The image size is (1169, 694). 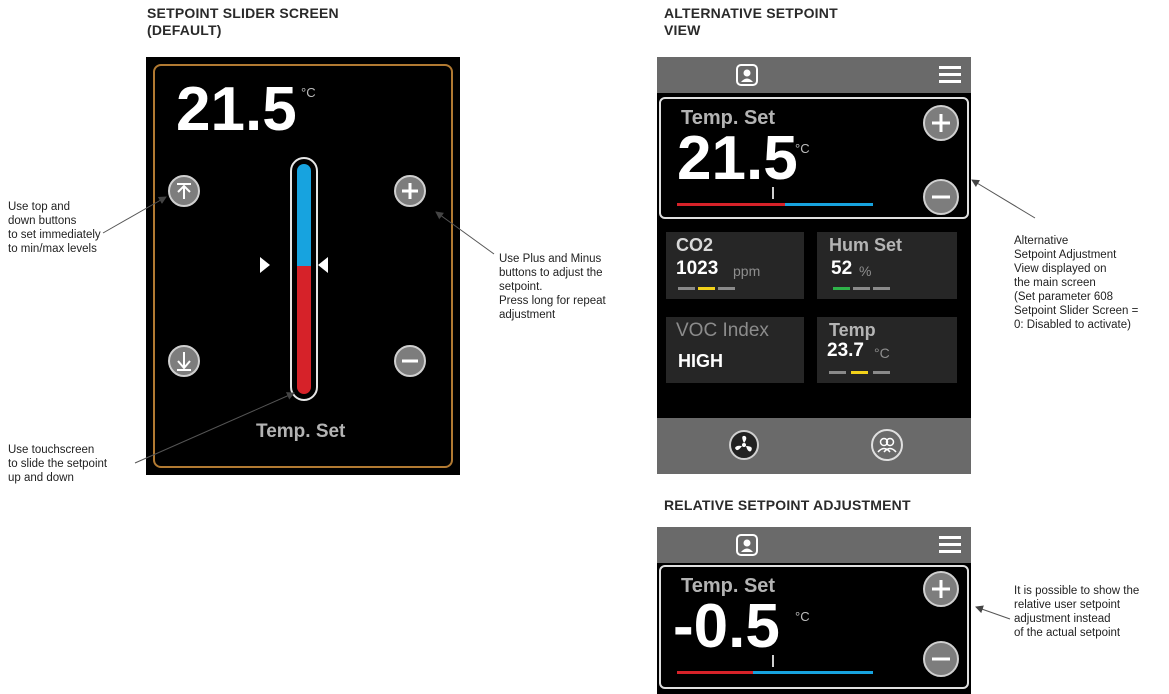 I want to click on temp-unit: °C, so click(x=882, y=353).